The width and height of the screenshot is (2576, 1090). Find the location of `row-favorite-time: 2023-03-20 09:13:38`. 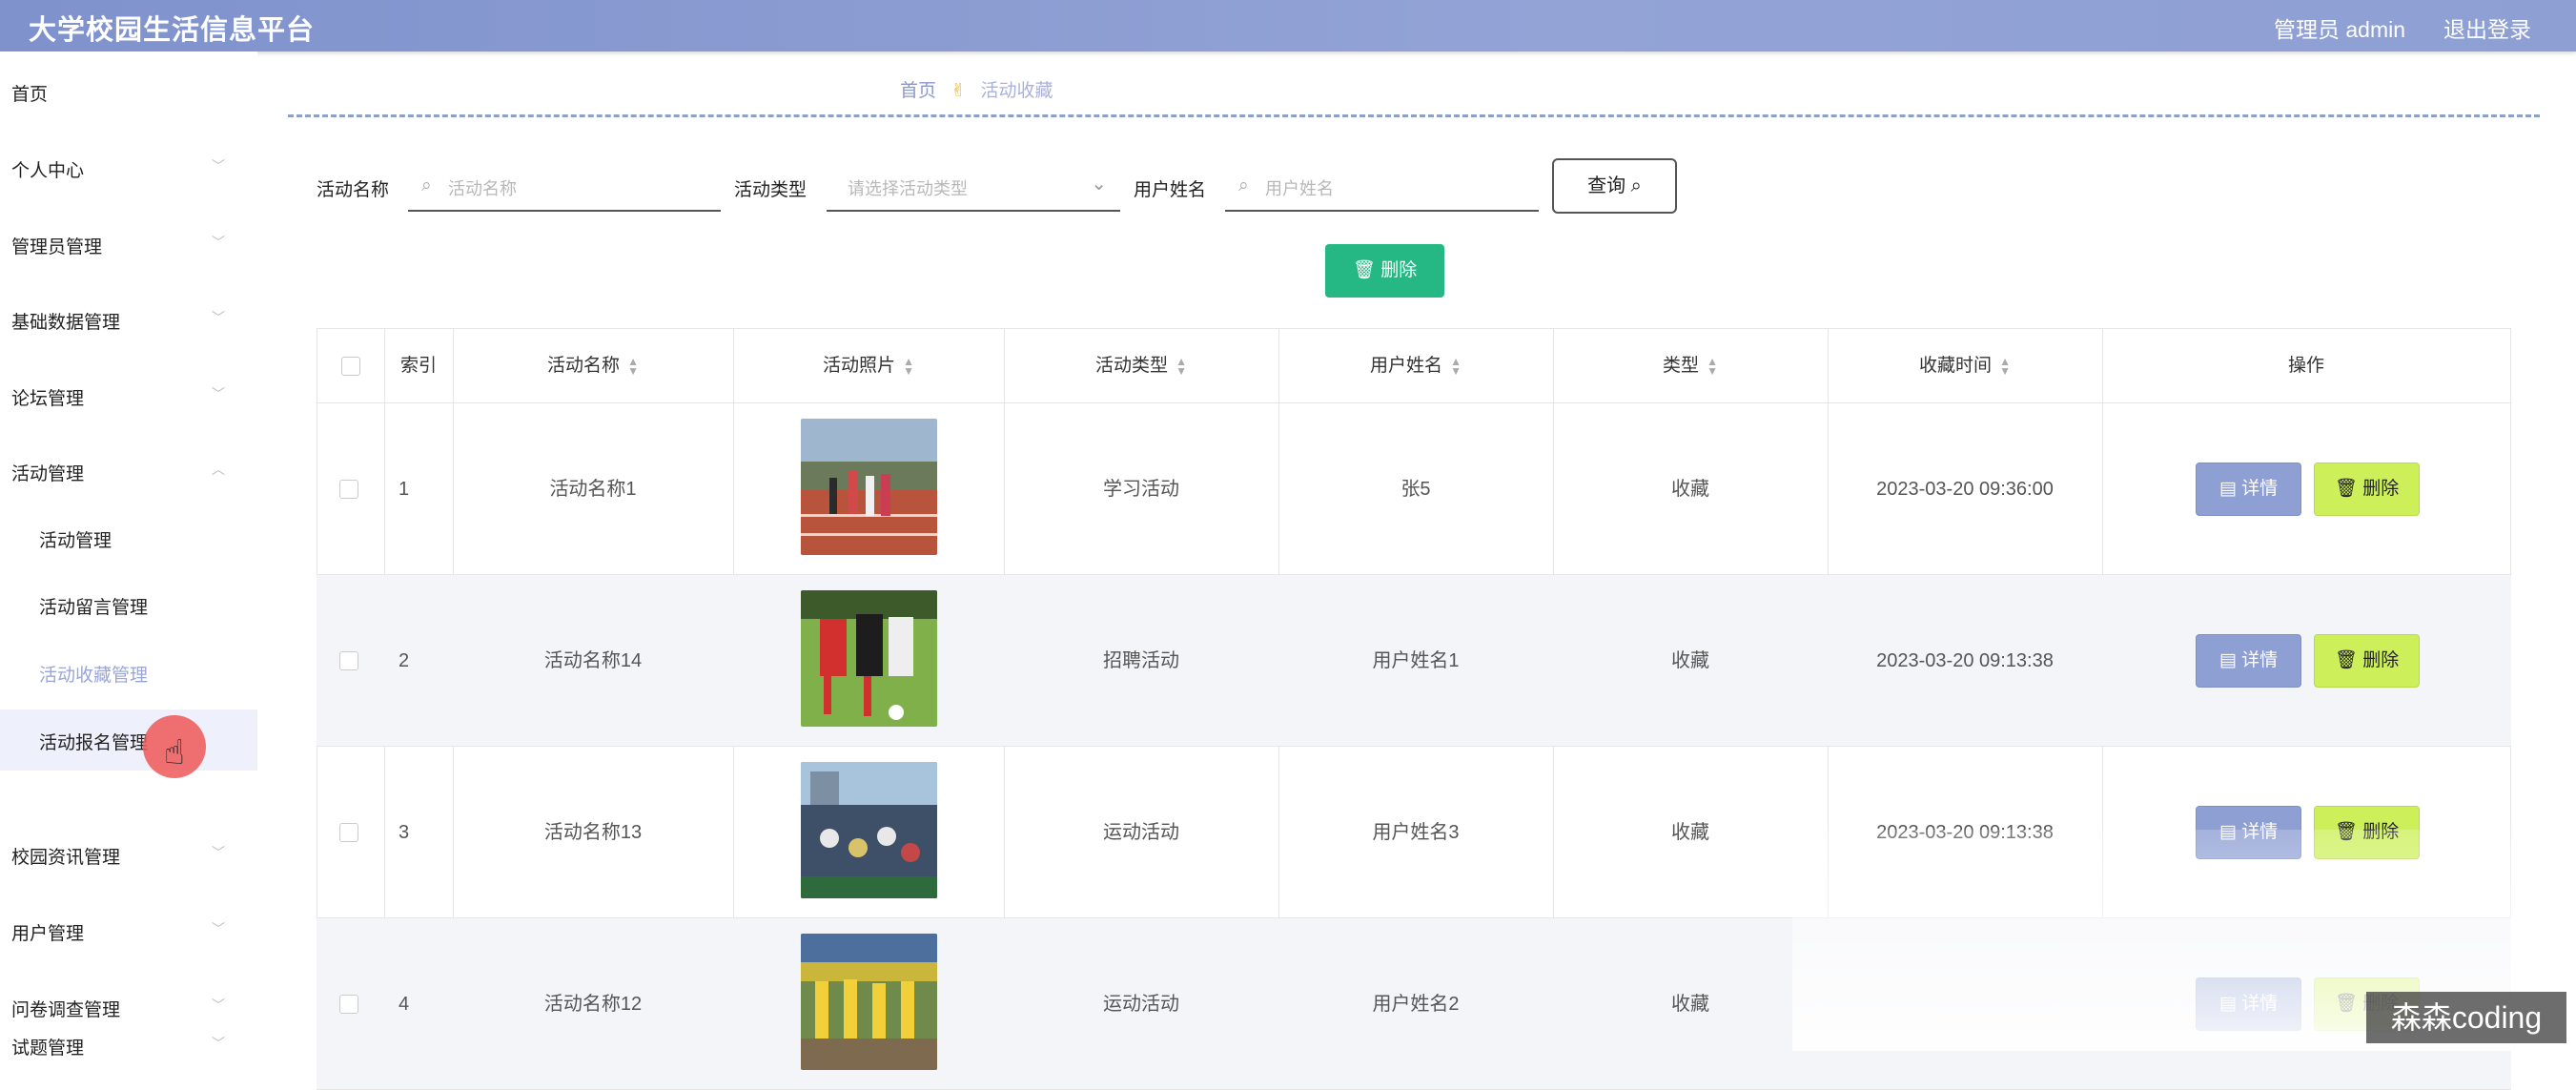

row-favorite-time: 2023-03-20 09:13:38 is located at coordinates (1965, 660).